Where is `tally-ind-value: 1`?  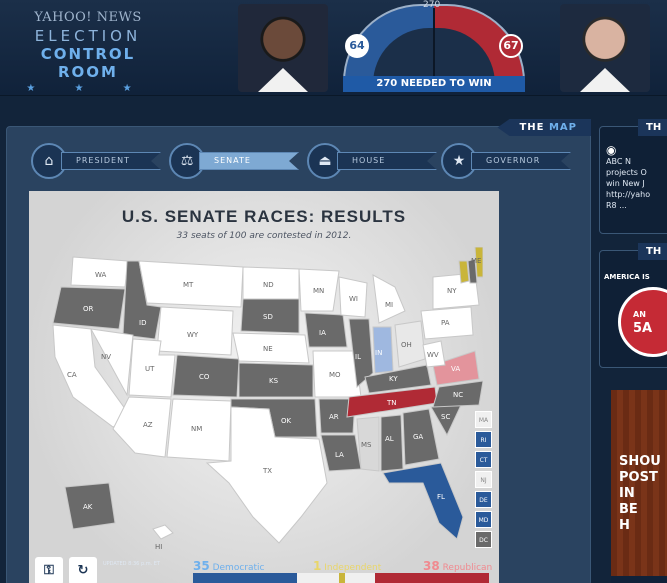
tally-ind-value: 1 is located at coordinates (317, 566).